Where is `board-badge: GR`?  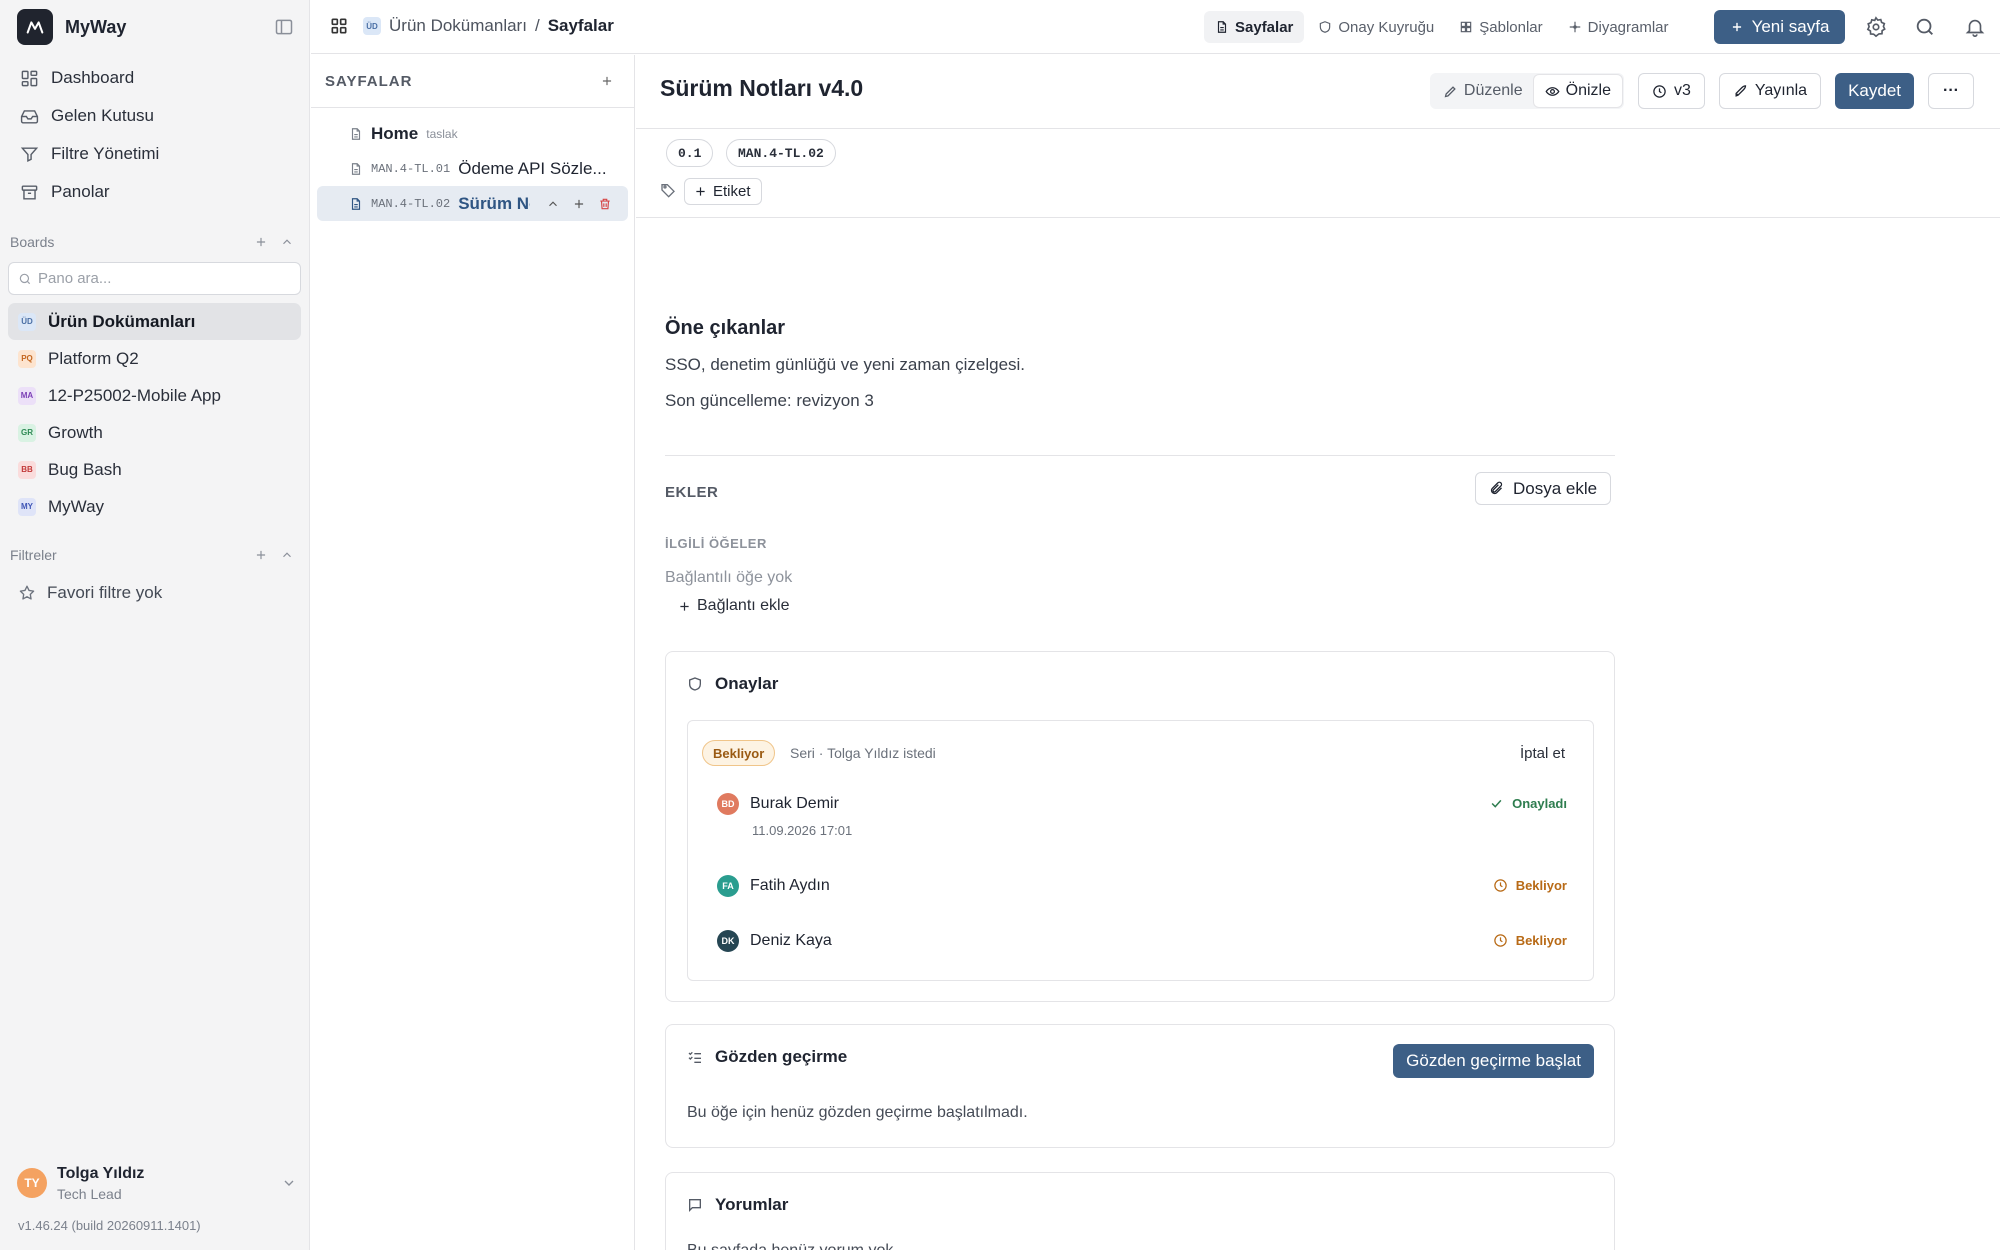
board-badge: GR is located at coordinates (27, 432).